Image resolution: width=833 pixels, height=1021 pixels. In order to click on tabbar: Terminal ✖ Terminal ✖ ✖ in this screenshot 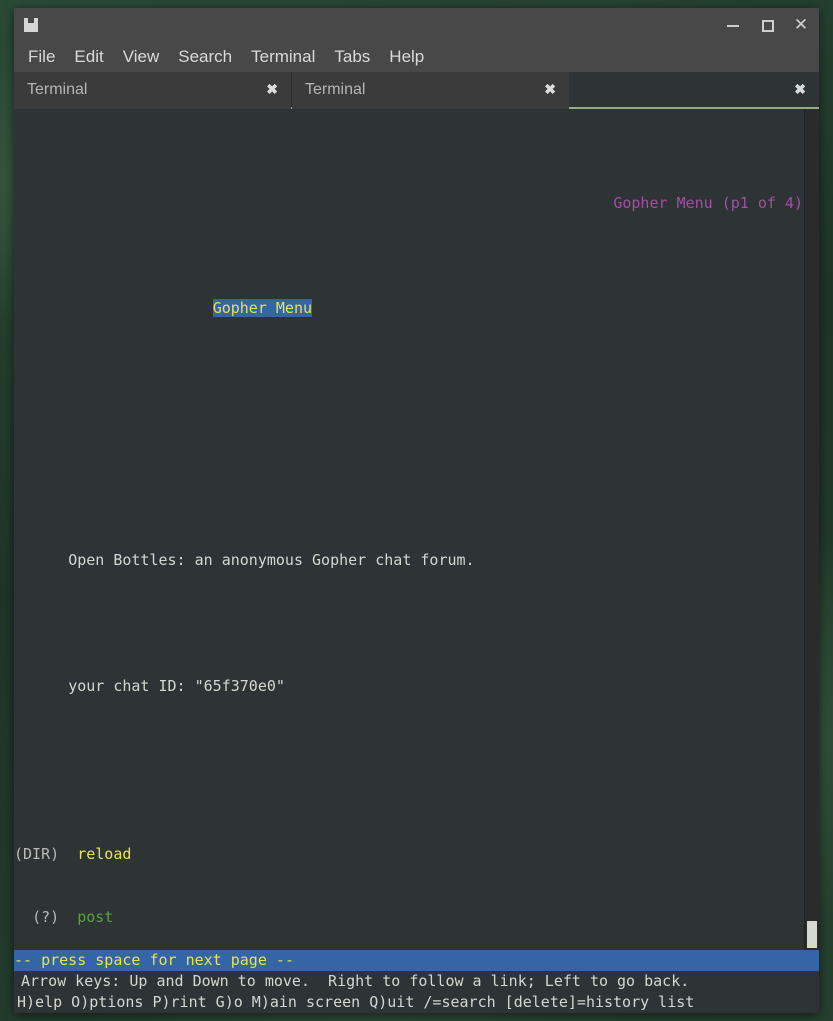, I will do `click(416, 90)`.